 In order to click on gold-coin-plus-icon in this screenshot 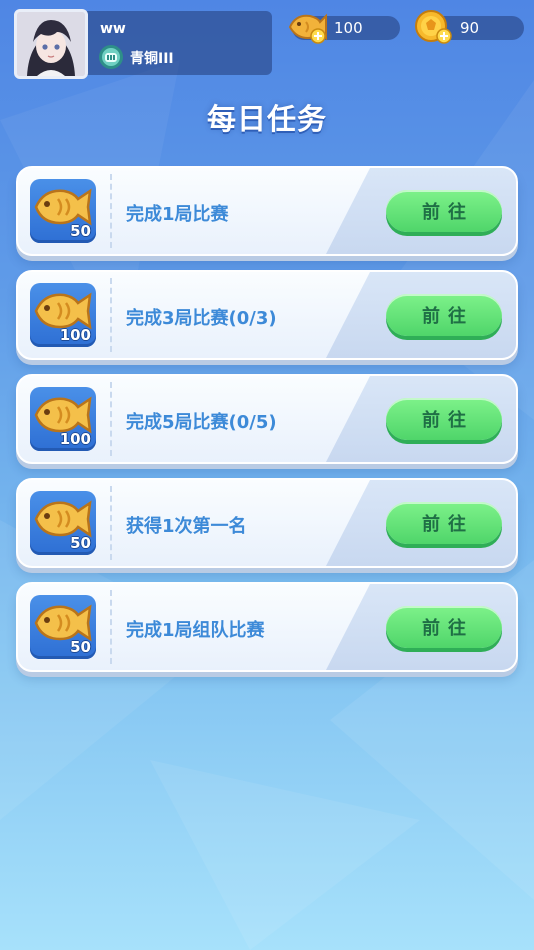, I will do `click(433, 27)`.